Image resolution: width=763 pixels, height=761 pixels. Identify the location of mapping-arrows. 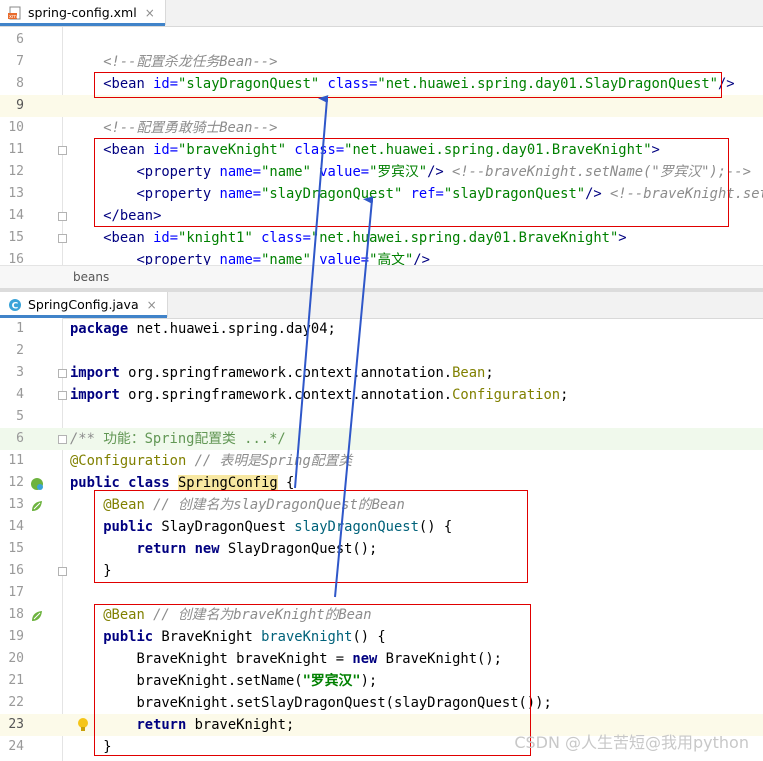
(334, 346).